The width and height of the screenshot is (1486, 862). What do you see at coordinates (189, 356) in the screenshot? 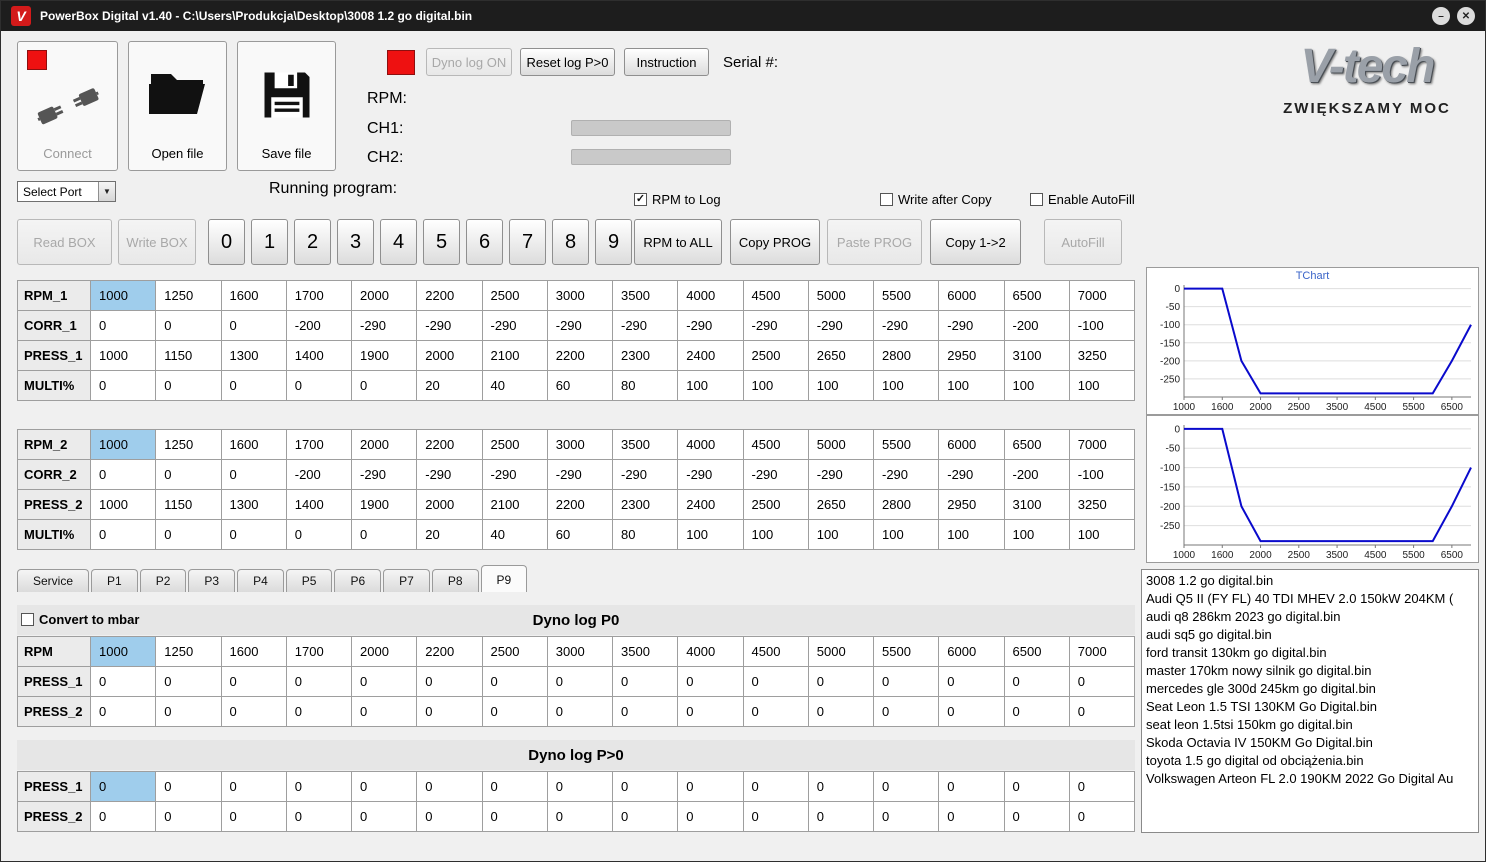
I see `table-cell: 1150` at bounding box center [189, 356].